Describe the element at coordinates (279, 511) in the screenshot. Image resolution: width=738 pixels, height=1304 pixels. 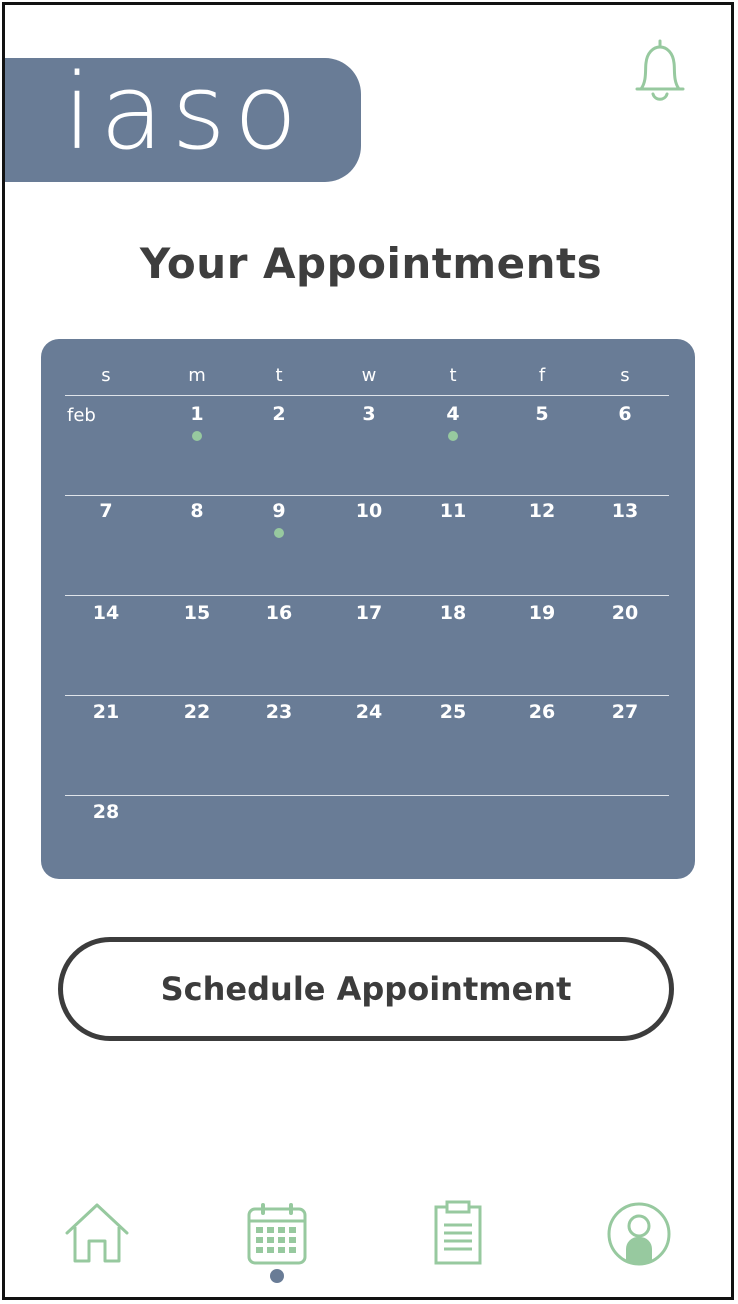
I see `calendar-day: 9` at that location.